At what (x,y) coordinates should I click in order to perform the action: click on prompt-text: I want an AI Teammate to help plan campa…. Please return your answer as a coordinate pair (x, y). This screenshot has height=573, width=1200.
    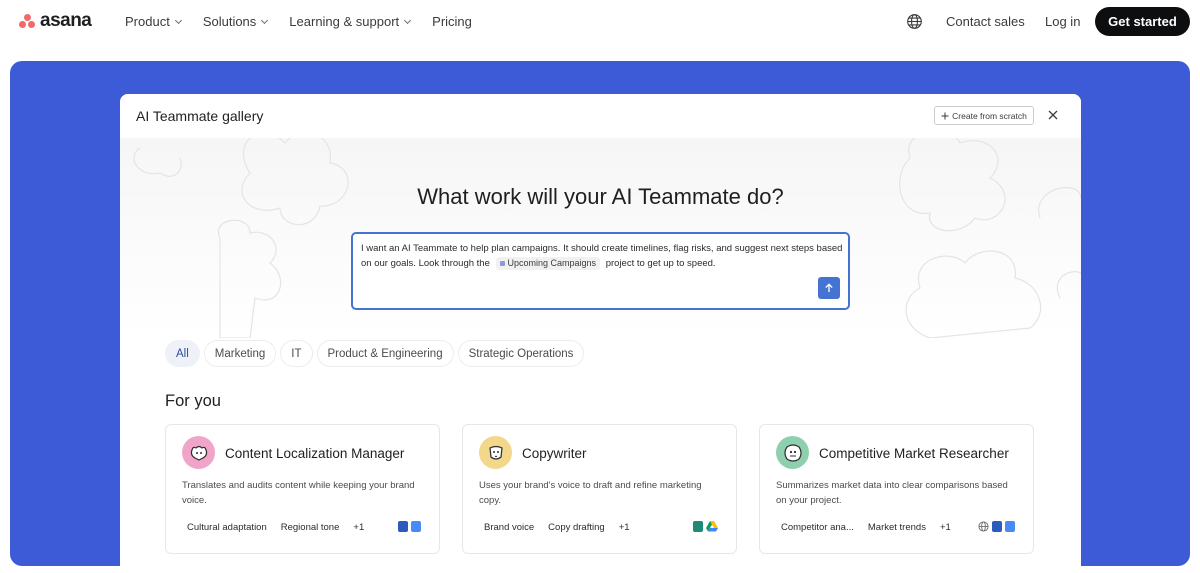
    Looking at the image, I should click on (602, 256).